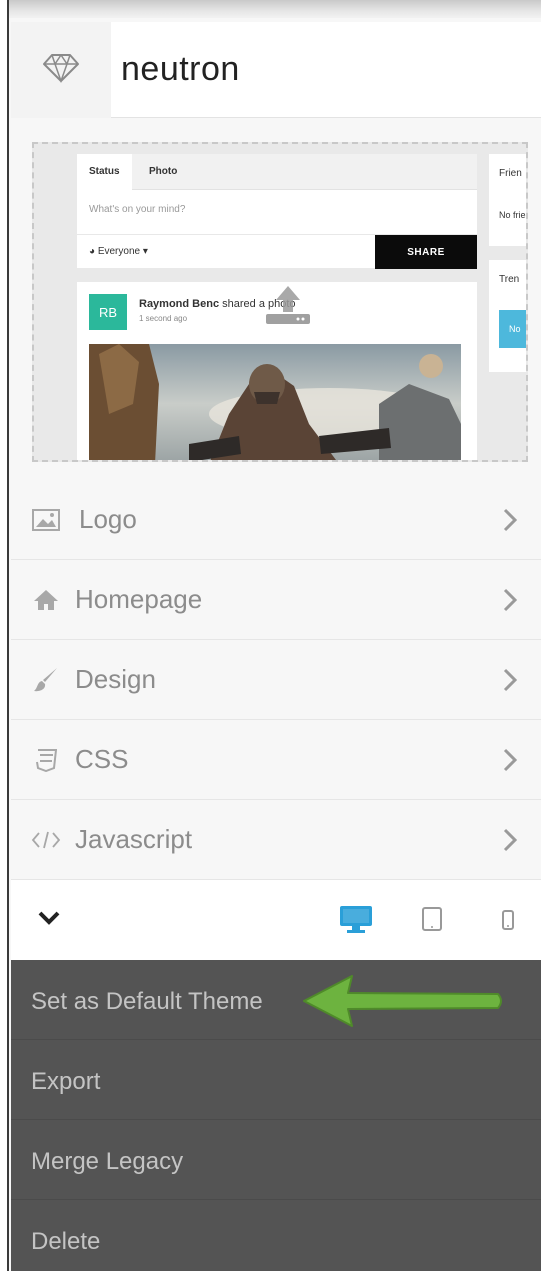  Describe the element at coordinates (139, 599) in the screenshot. I see `menu-label-homepage: Homepage` at that location.